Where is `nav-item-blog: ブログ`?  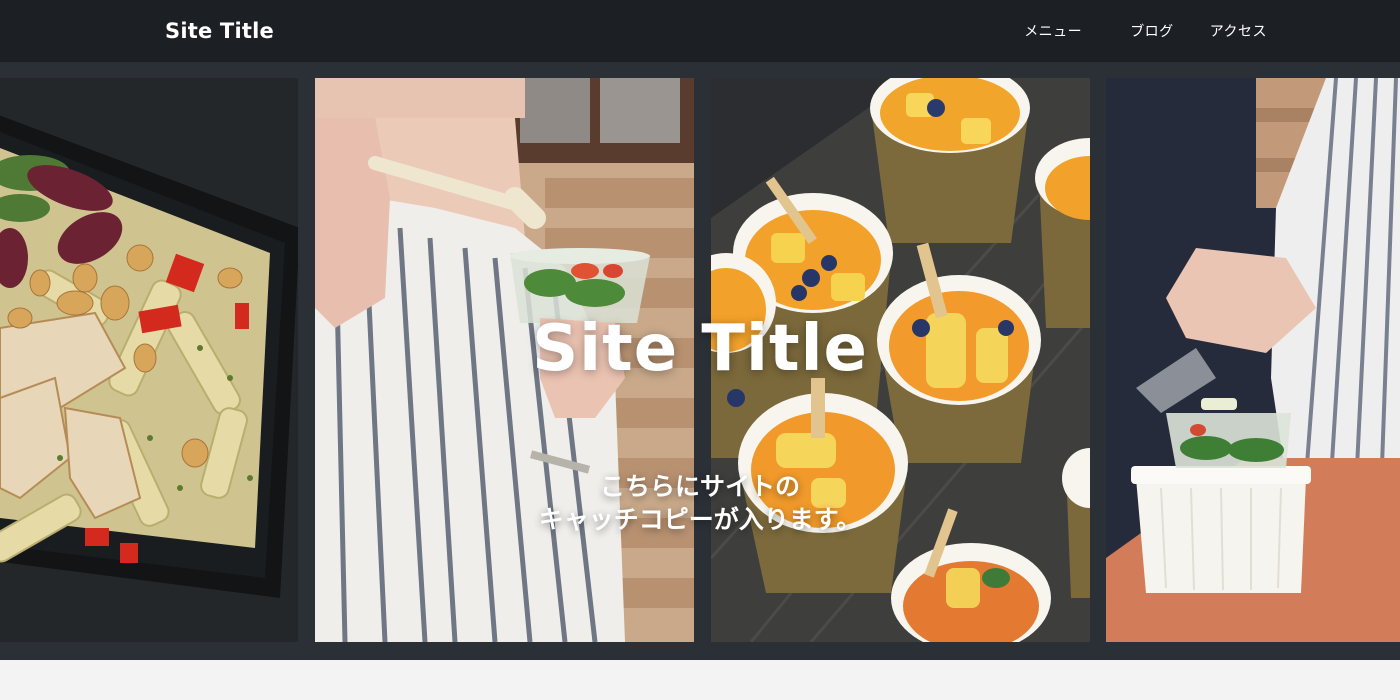
nav-item-blog: ブログ is located at coordinates (1152, 31).